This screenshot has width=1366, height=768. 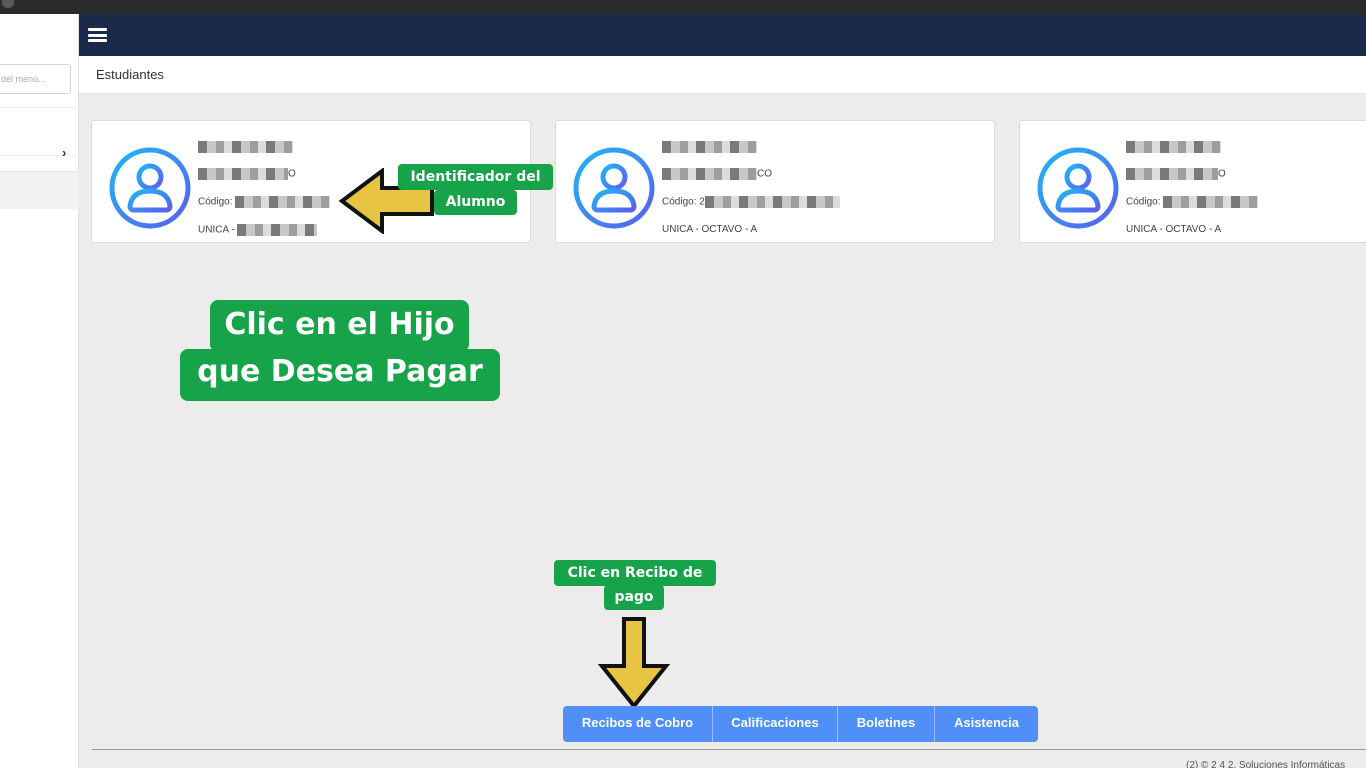 I want to click on redacted-grade, so click(x=277, y=230).